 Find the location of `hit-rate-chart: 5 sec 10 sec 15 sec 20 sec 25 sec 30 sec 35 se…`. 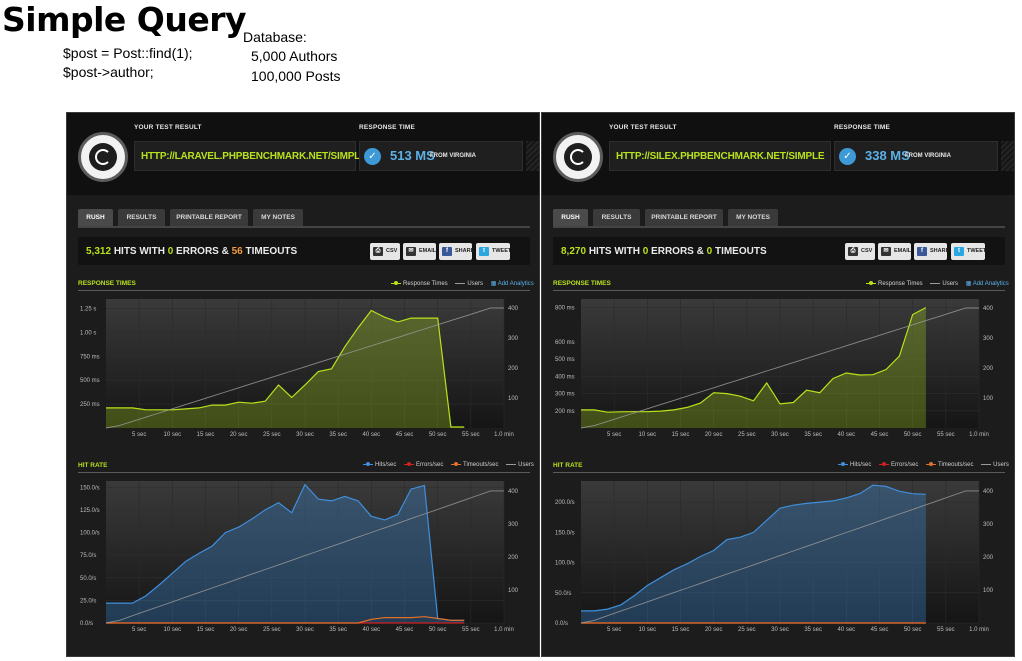

hit-rate-chart: 5 sec 10 sec 15 sec 20 sec 25 sec 30 sec 35 se… is located at coordinates (774, 557).